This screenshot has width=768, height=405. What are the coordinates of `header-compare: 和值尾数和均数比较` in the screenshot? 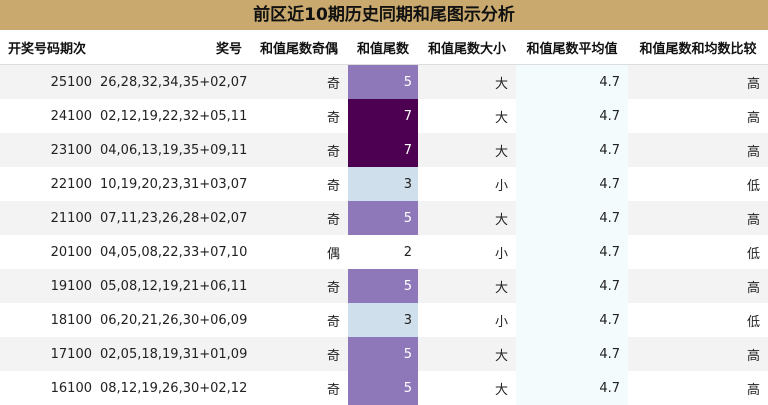 It's located at (698, 47).